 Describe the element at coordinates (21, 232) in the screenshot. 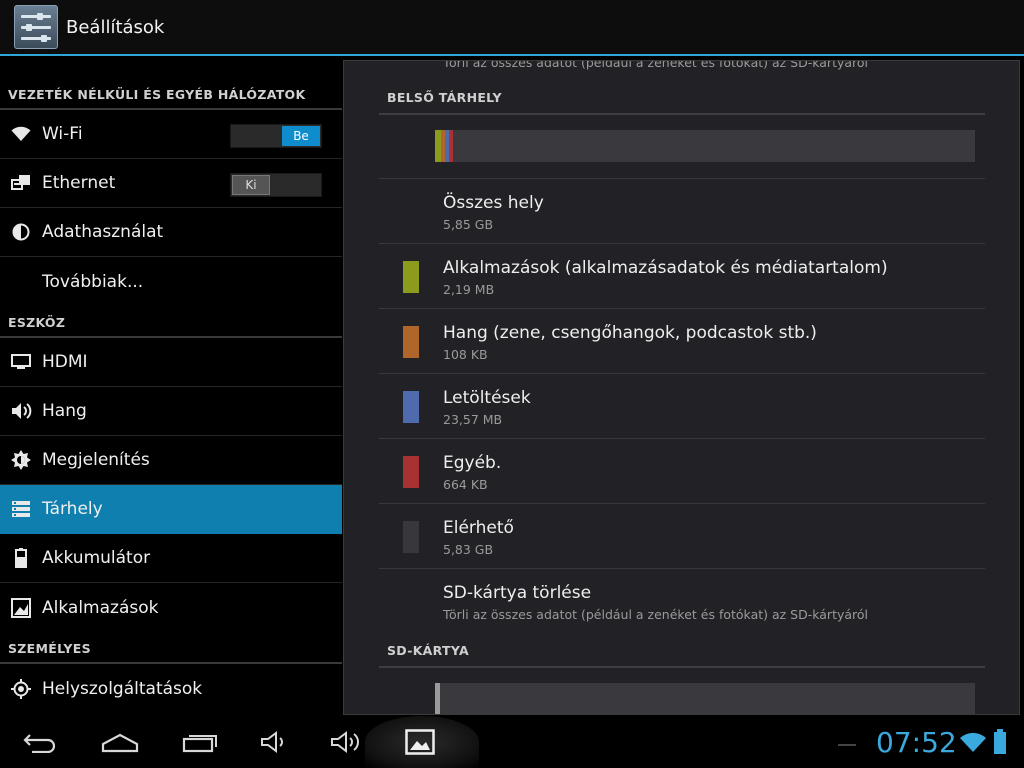

I see `data-usage-icon` at that location.